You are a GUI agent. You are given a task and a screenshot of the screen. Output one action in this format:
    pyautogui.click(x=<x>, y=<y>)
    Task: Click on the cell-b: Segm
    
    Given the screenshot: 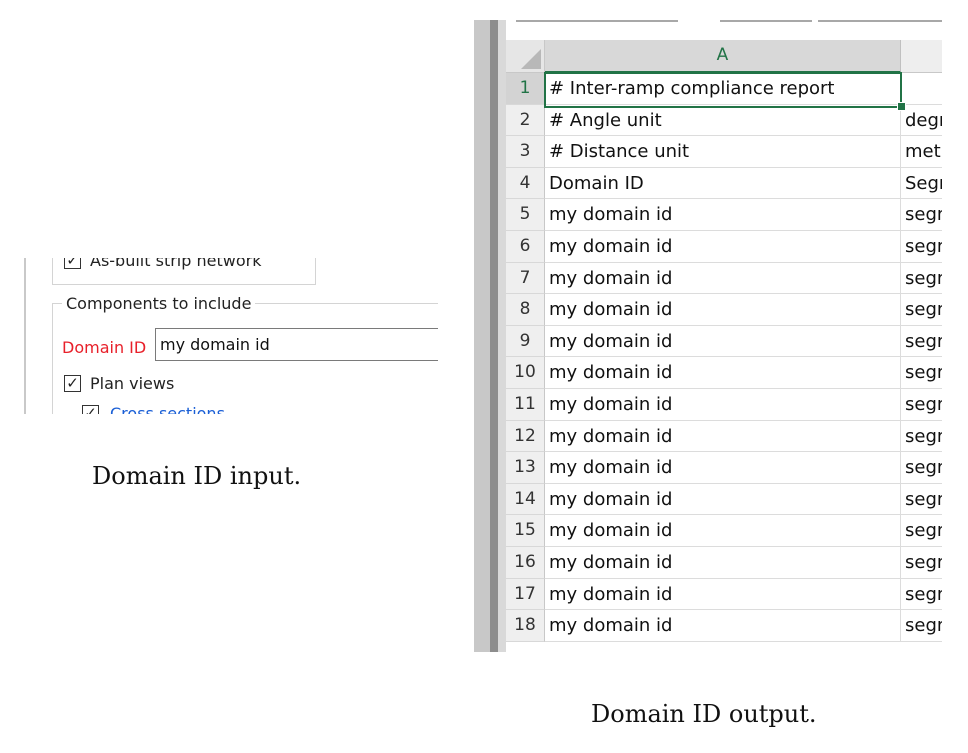 What is the action you would take?
    pyautogui.click(x=921, y=184)
    